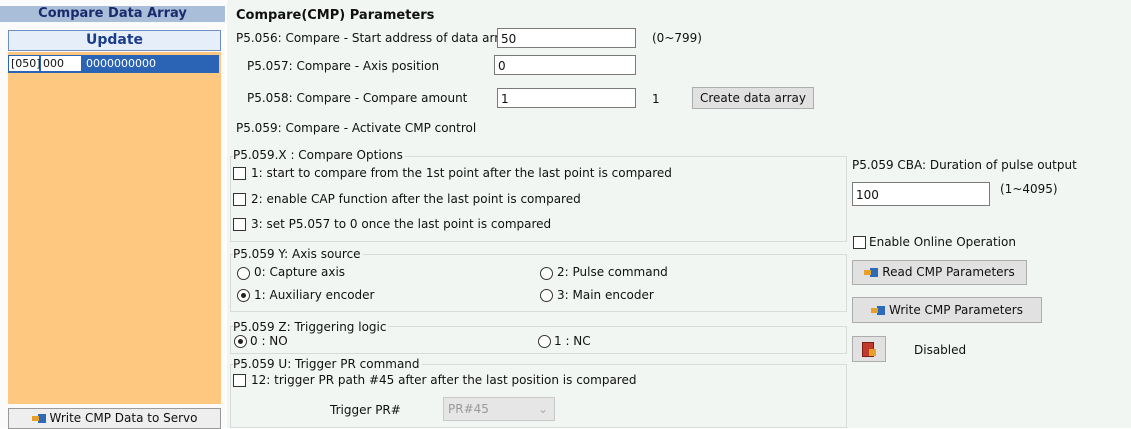 The image size is (1131, 429). What do you see at coordinates (542, 409) in the screenshot?
I see `chevron-down-icon: ⌄` at bounding box center [542, 409].